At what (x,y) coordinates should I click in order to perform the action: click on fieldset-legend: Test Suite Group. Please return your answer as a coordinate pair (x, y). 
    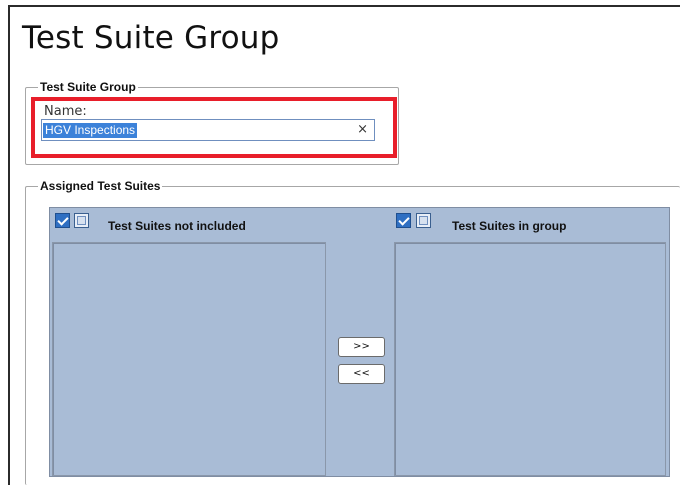
    Looking at the image, I should click on (88, 87).